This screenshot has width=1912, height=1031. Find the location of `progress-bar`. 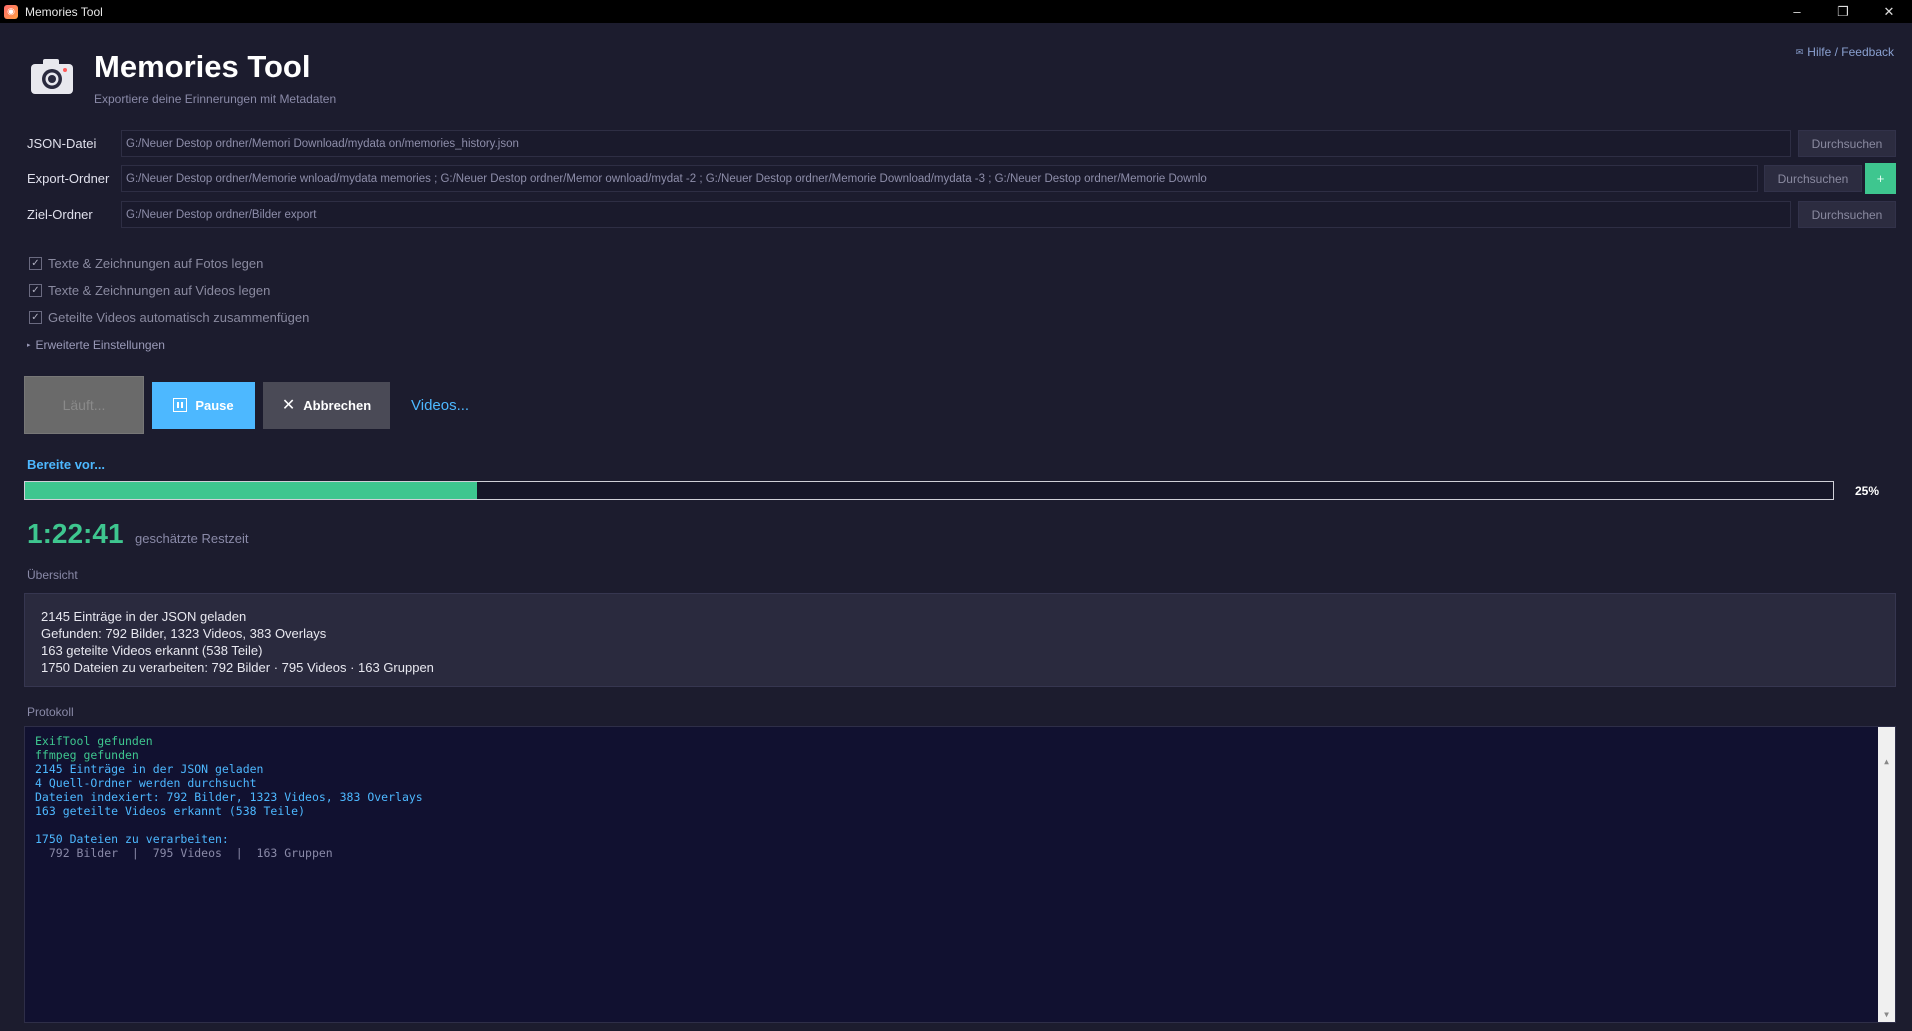

progress-bar is located at coordinates (929, 490).